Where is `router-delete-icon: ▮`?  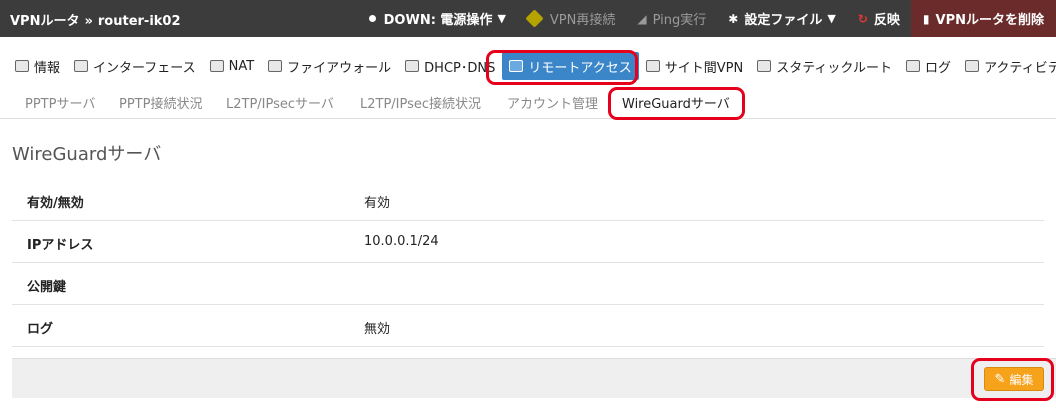 router-delete-icon: ▮ is located at coordinates (926, 18).